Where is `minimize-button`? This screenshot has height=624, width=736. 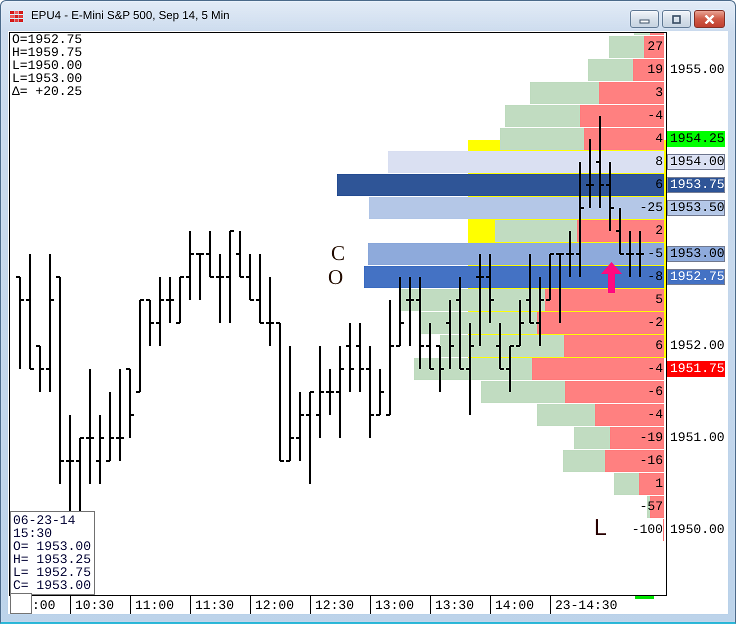
minimize-button is located at coordinates (644, 19).